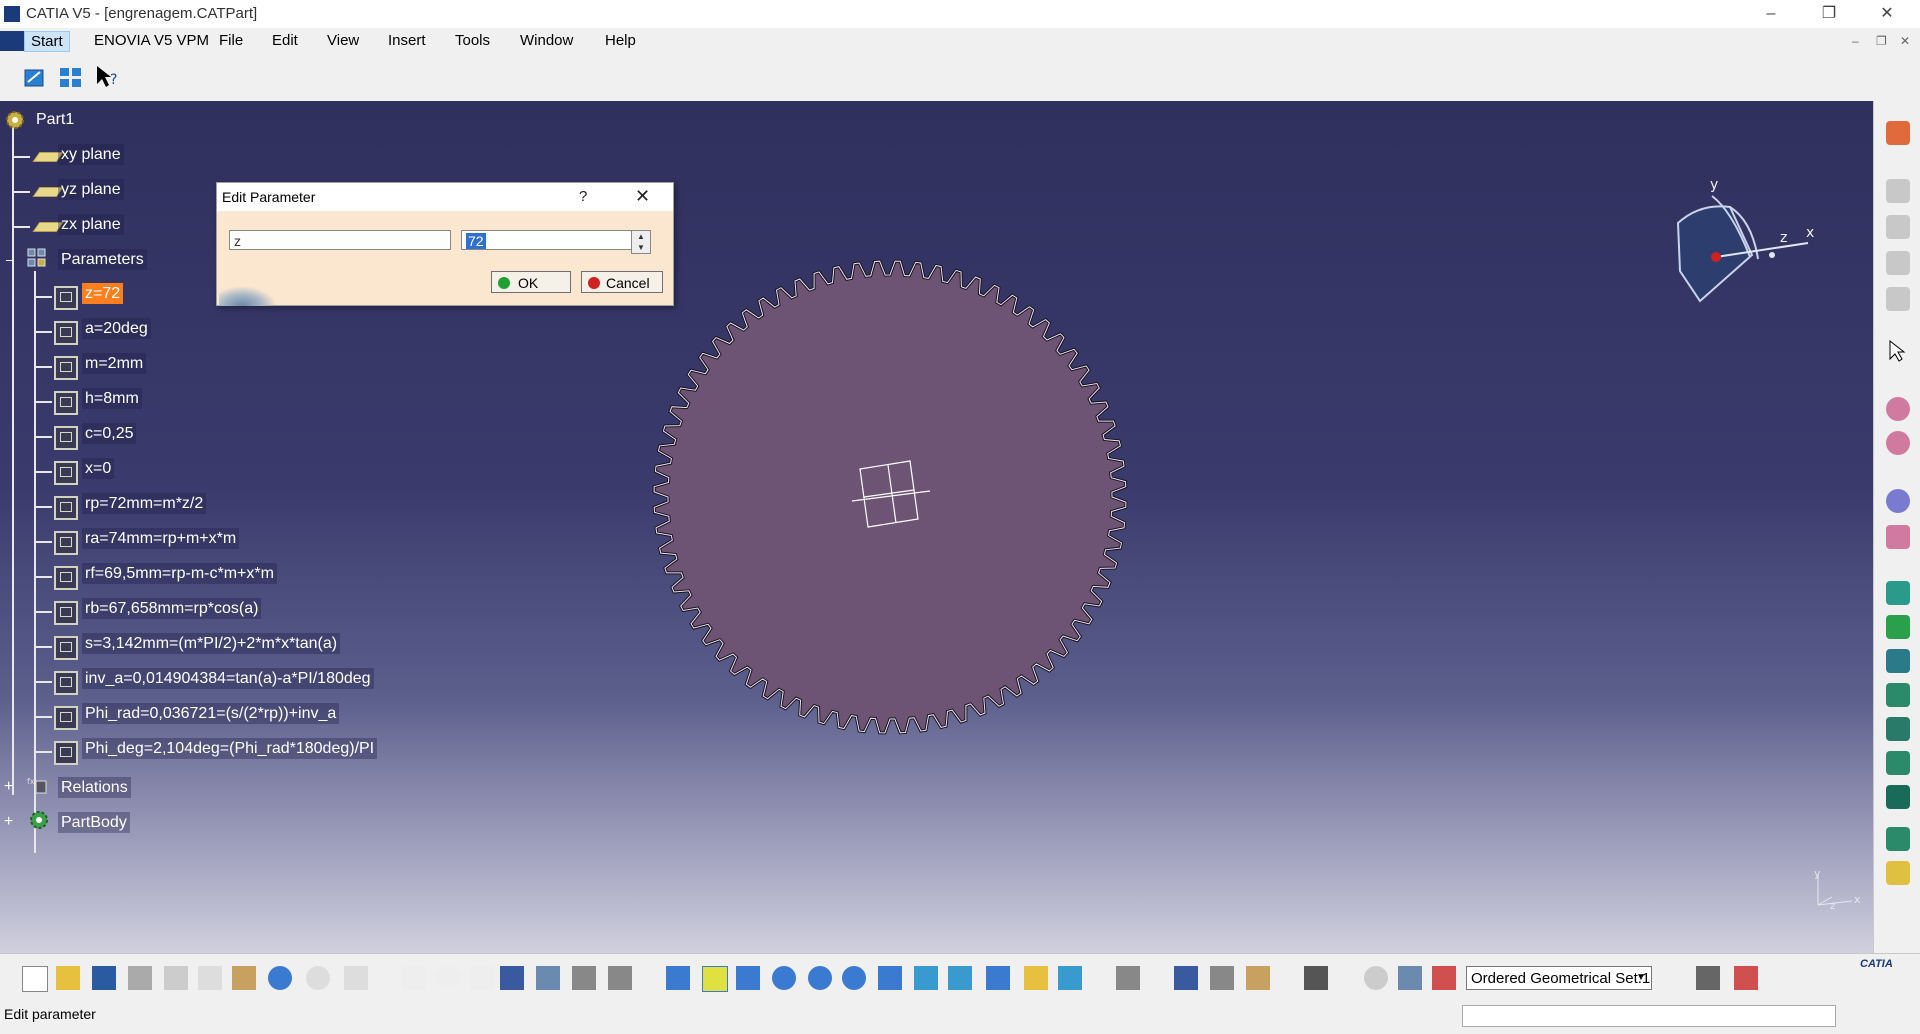 This screenshot has height=1034, width=1920. I want to click on blend-icon, so click(1898, 729).